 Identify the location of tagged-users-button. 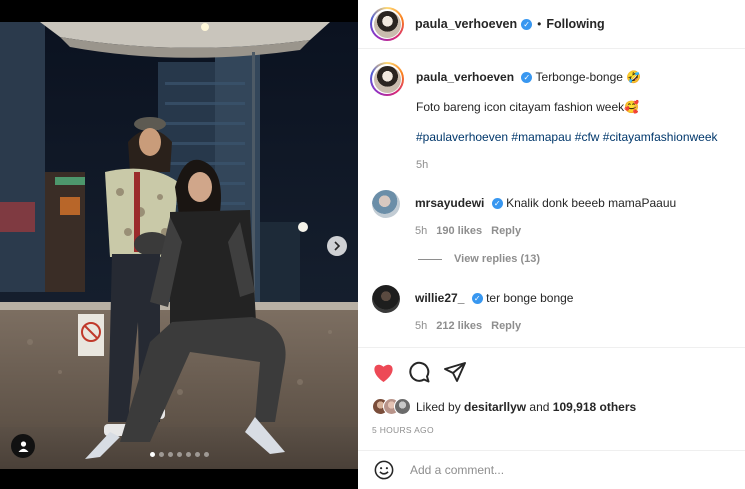
(23, 446).